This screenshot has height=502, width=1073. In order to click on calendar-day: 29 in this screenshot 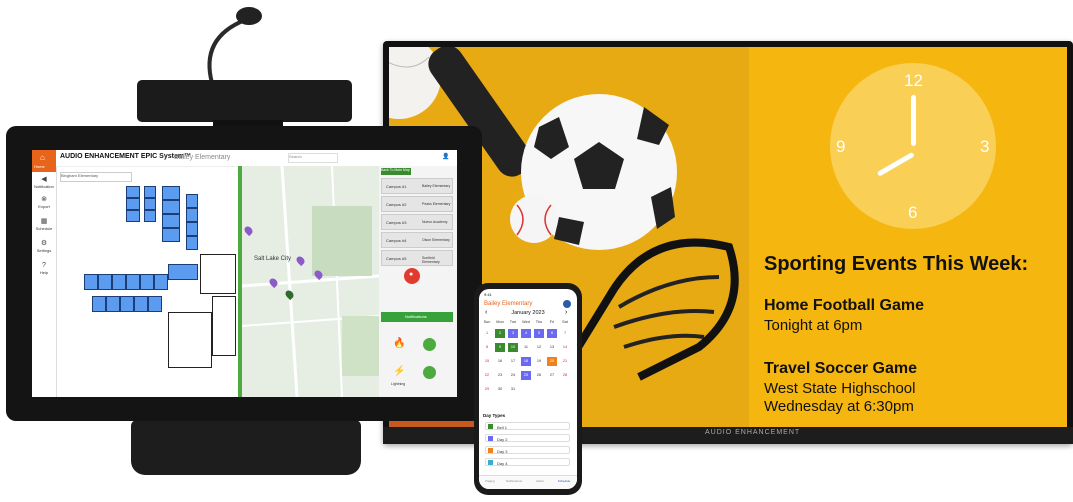, I will do `click(487, 389)`.